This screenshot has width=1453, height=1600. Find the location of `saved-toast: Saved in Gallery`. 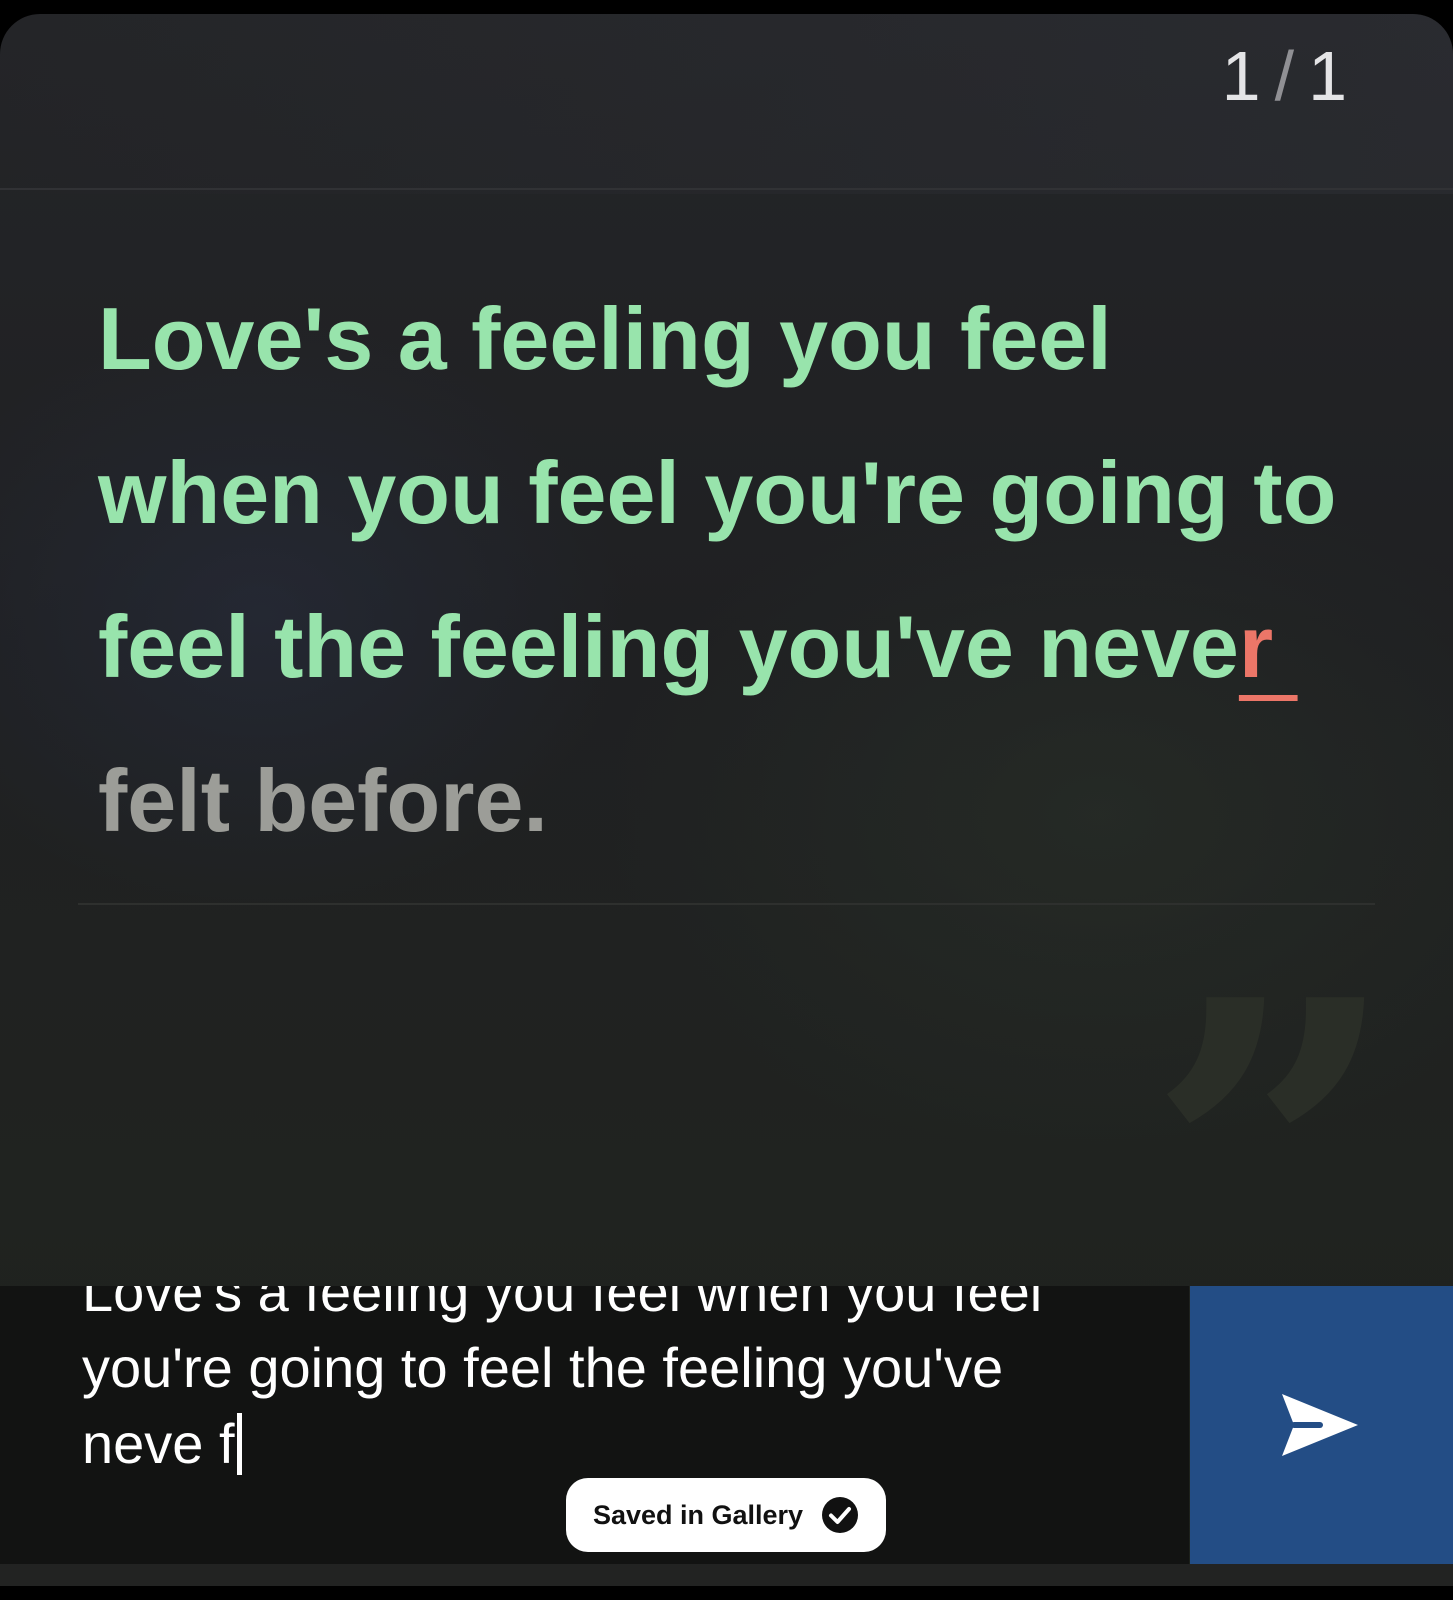

saved-toast: Saved in Gallery is located at coordinates (726, 1515).